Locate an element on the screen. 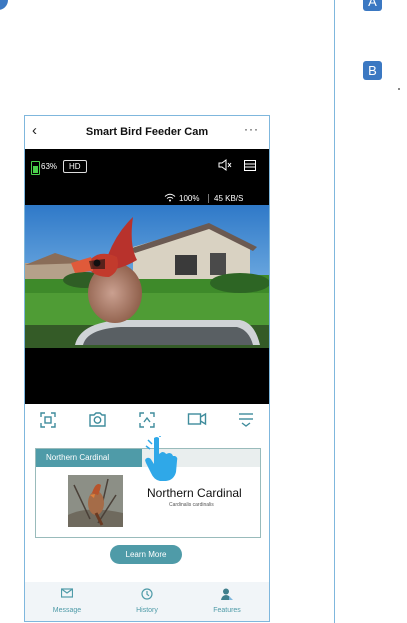 This screenshot has width=407, height=623. fullscreen-icon is located at coordinates (250, 165).